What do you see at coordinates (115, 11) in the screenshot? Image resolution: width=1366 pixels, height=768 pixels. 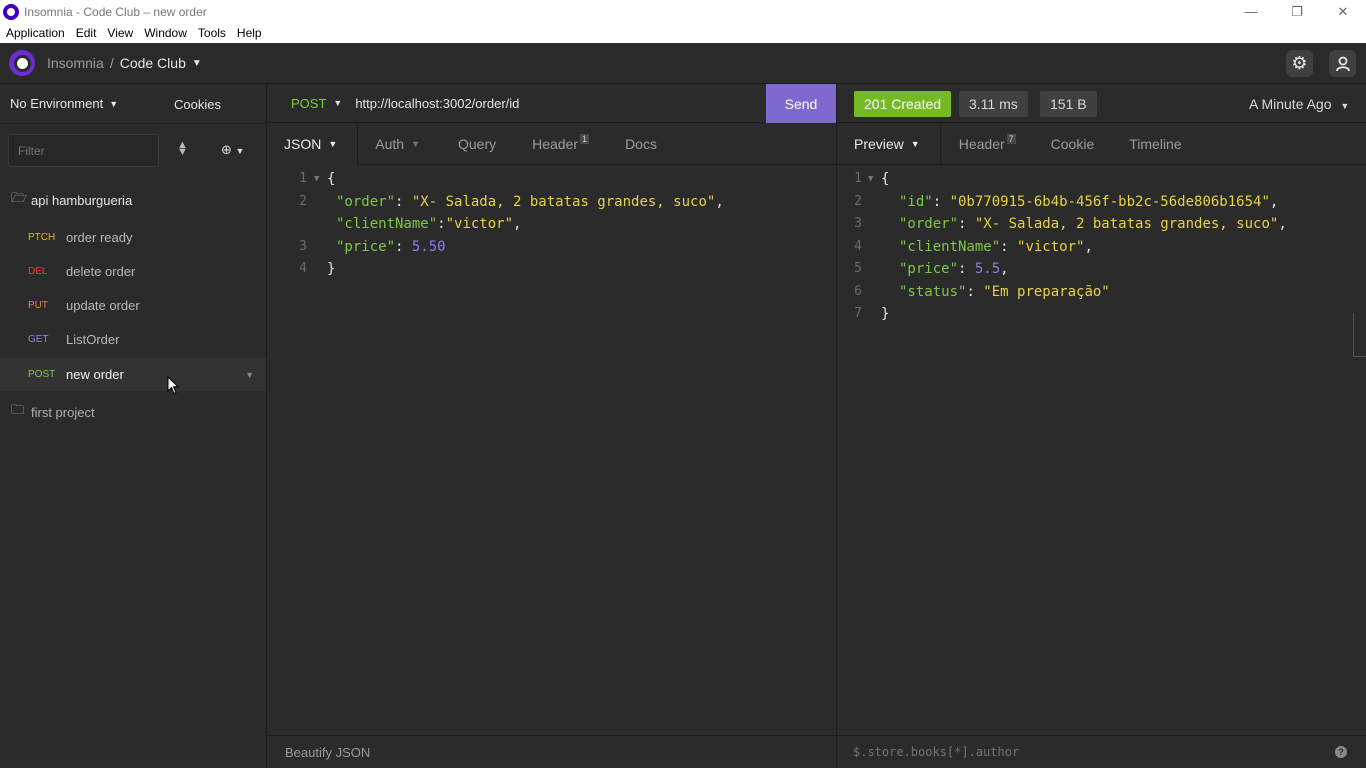 I see `window-title: Insomnia - Code Club – new order` at bounding box center [115, 11].